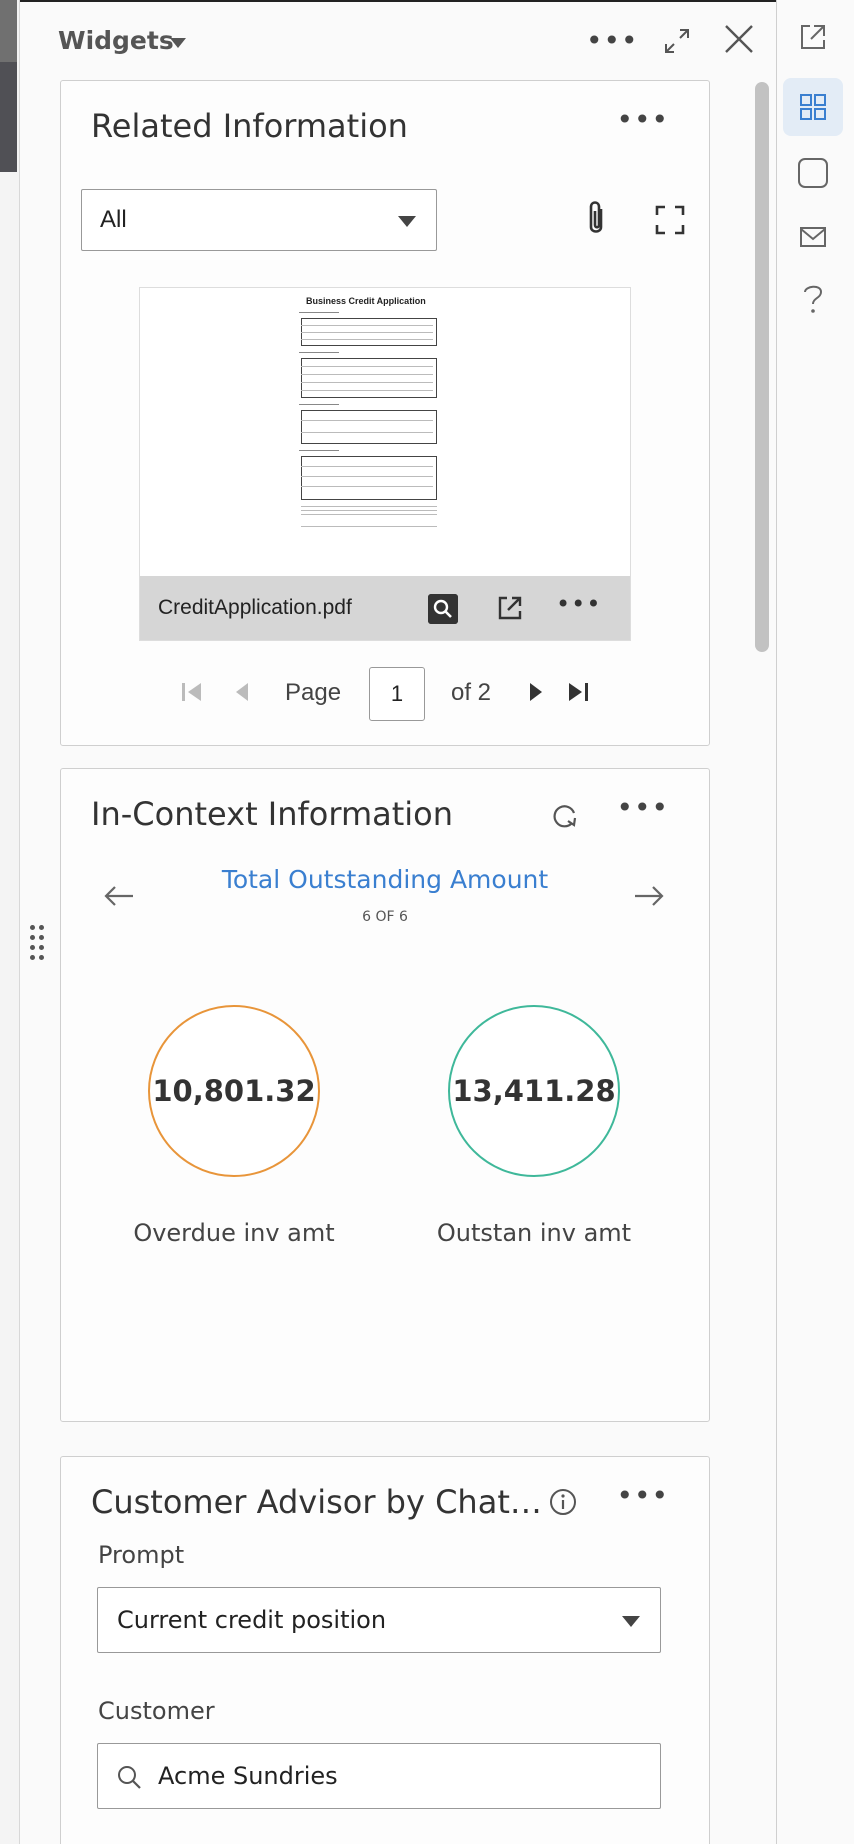  I want to click on outstanding-amount-gauge: 13,411.28, so click(534, 1091).